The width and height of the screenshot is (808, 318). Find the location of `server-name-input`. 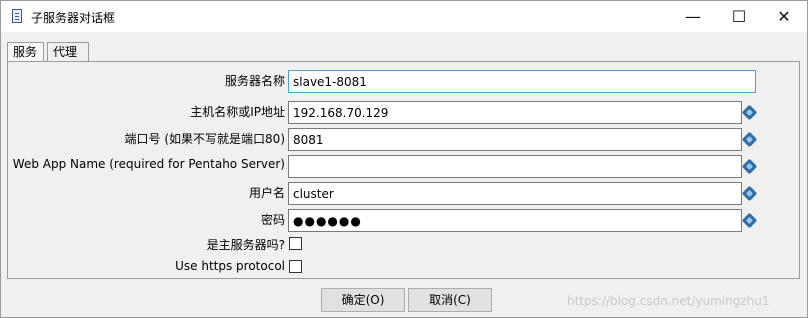

server-name-input is located at coordinates (522, 81).